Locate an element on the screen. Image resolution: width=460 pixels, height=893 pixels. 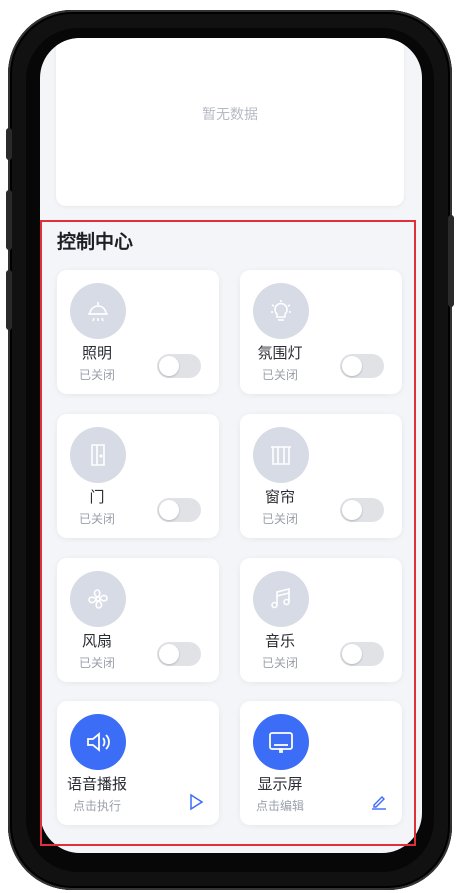
curtain-toggle is located at coordinates (362, 510).